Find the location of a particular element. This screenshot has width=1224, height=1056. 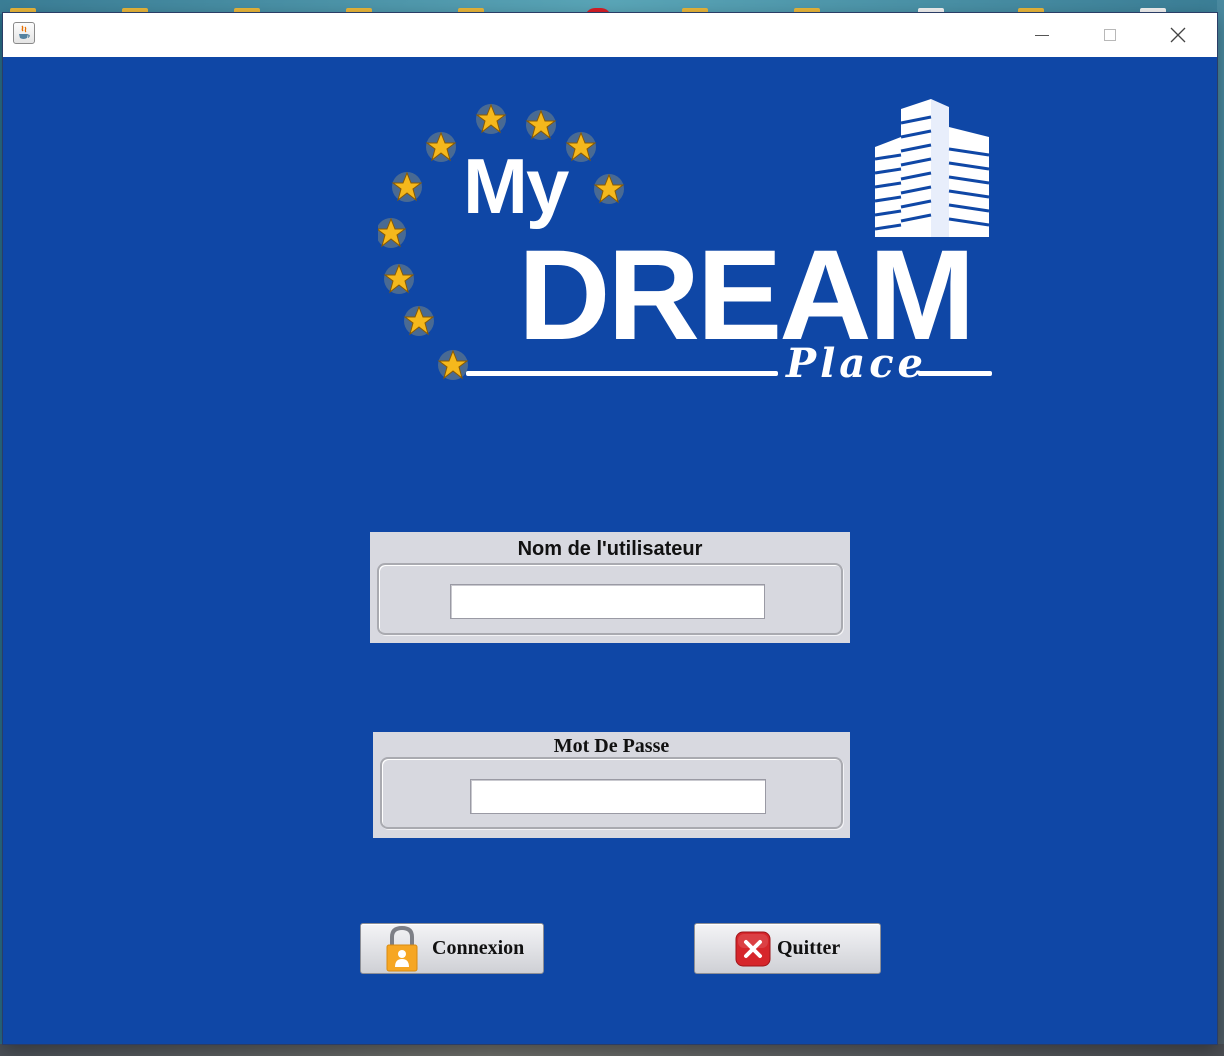

quitter-button: Quitter is located at coordinates (787, 948).